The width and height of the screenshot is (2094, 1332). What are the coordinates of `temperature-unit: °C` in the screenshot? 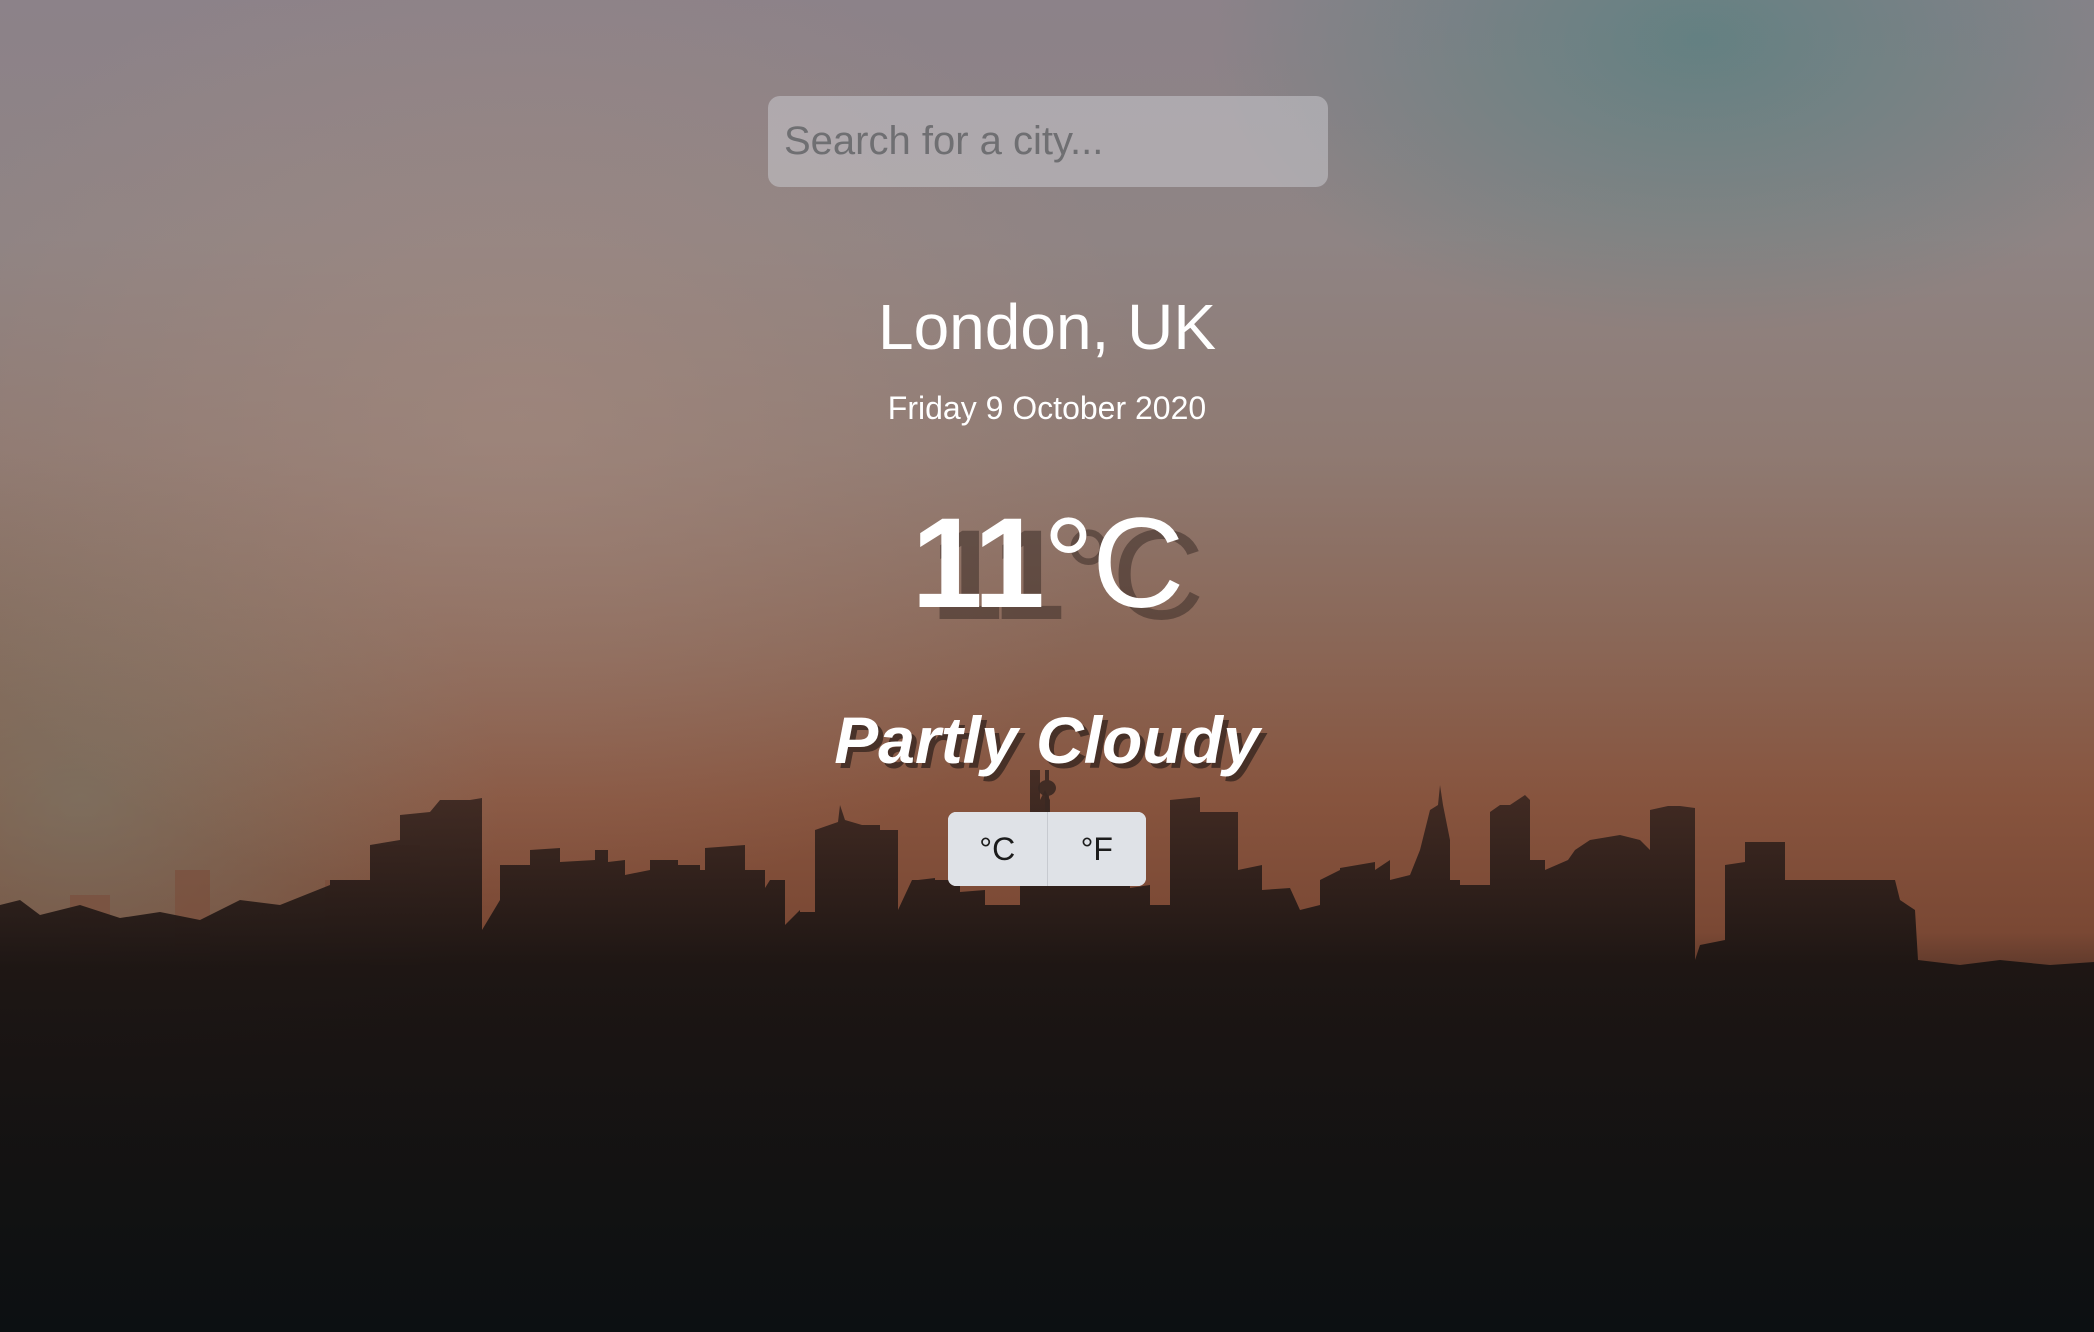 It's located at (1113, 563).